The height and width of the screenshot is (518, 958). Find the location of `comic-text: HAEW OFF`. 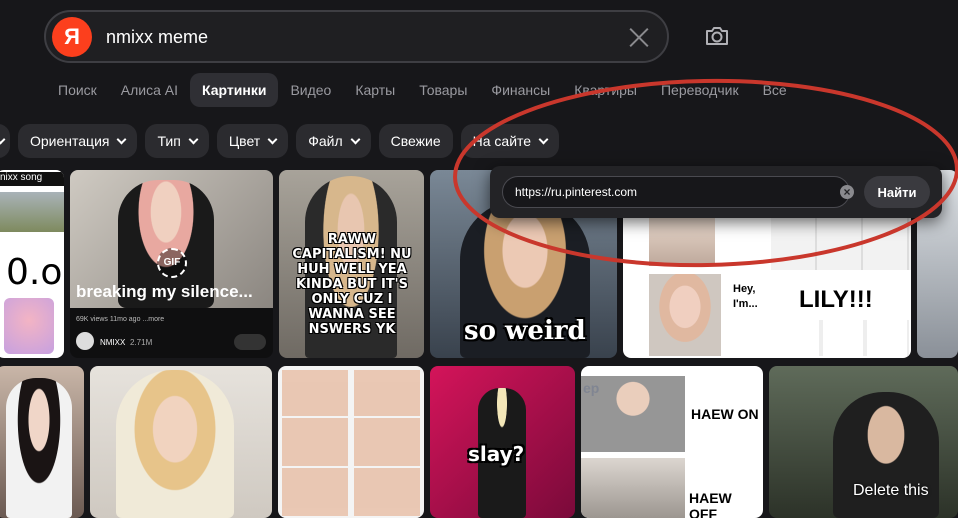

comic-text: HAEW OFF is located at coordinates (710, 504).